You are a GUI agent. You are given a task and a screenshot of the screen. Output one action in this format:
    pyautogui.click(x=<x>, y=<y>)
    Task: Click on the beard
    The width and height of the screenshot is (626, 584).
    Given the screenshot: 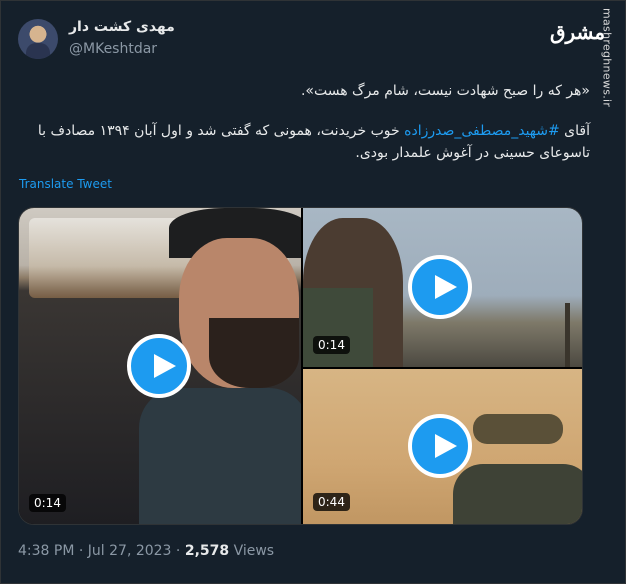 What is the action you would take?
    pyautogui.click(x=254, y=353)
    